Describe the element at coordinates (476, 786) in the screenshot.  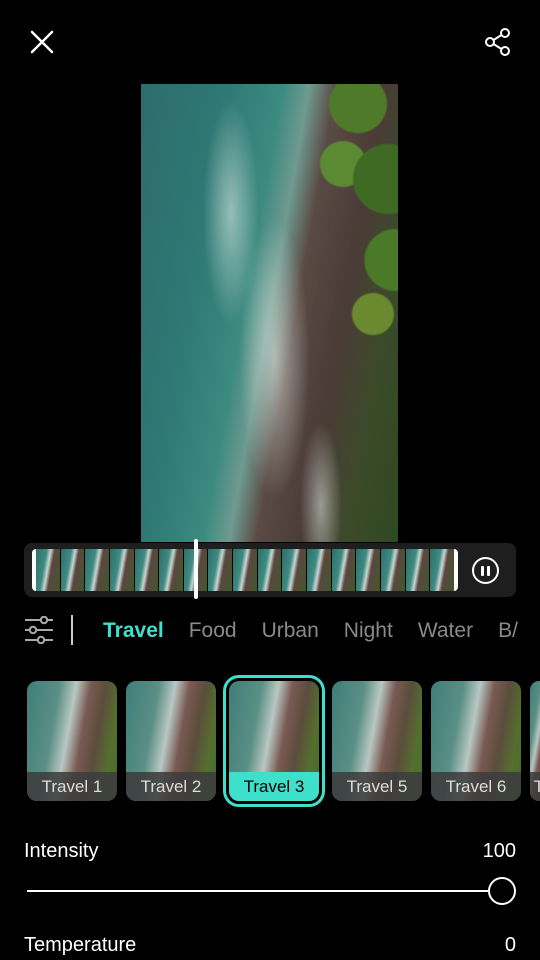
I see `filter-label: Travel 6` at that location.